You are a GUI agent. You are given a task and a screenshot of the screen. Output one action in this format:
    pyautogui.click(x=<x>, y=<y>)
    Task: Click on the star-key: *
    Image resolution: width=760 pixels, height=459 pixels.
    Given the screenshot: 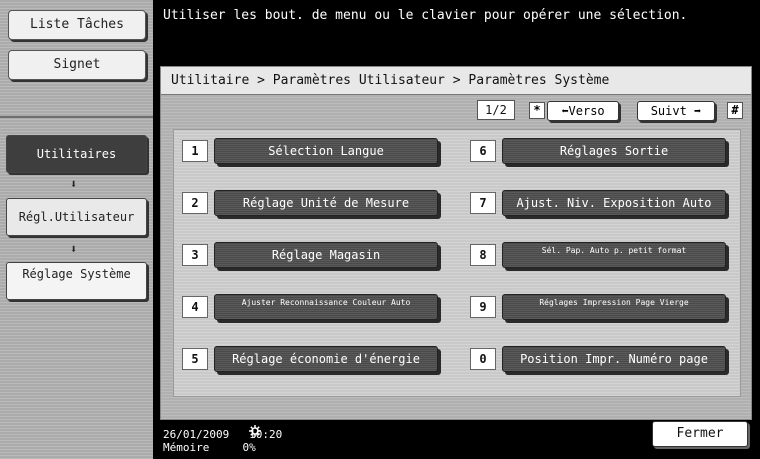 What is the action you would take?
    pyautogui.click(x=537, y=110)
    